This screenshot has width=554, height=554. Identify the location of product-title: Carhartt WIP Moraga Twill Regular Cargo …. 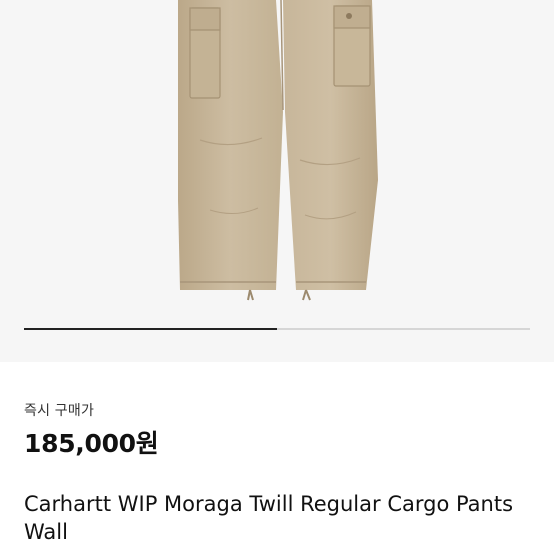
(269, 518).